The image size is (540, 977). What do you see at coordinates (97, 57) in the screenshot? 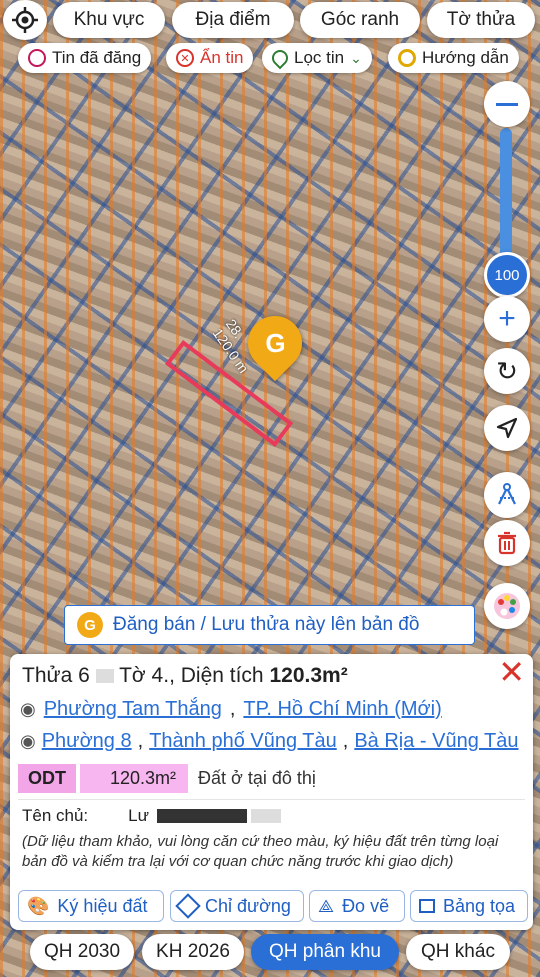
I see `posted-label: Tin đã đăng` at bounding box center [97, 57].